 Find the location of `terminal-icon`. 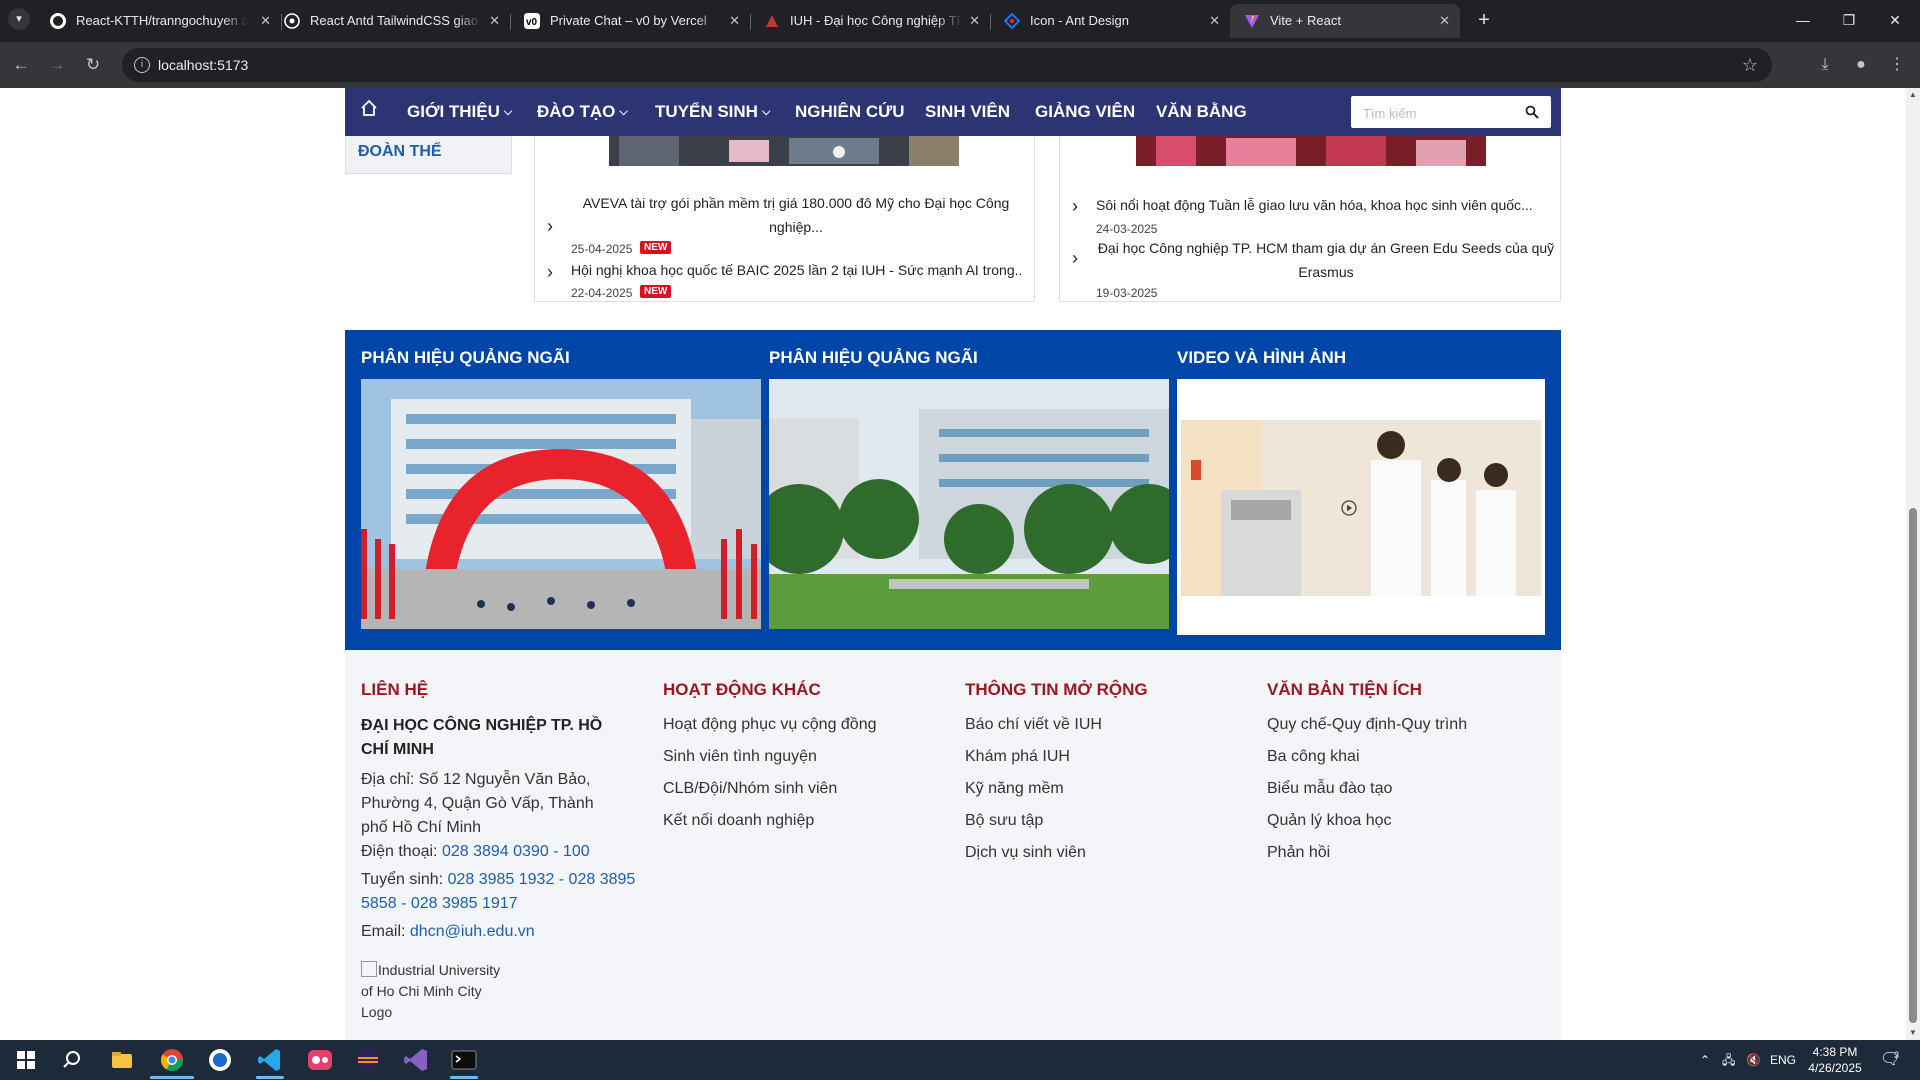

terminal-icon is located at coordinates (464, 1060).